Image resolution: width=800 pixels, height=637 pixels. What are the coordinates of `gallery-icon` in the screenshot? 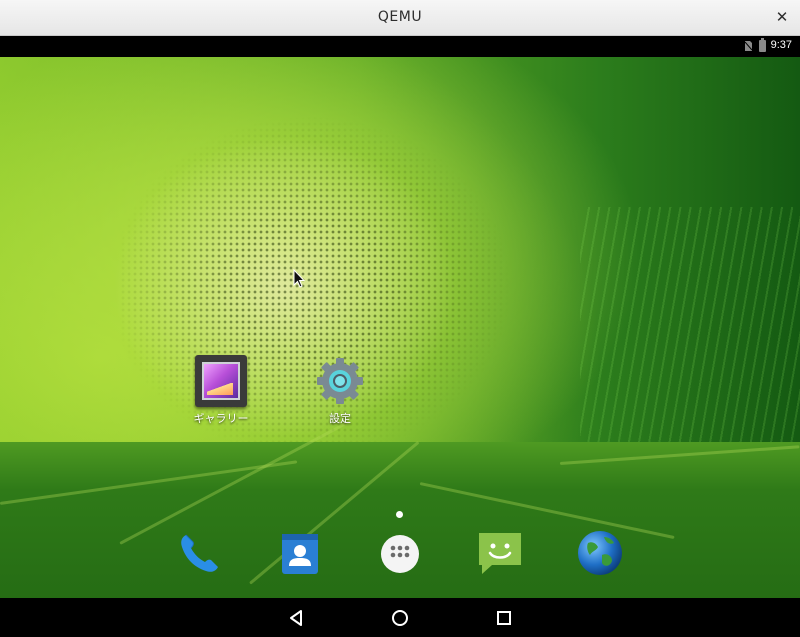 It's located at (221, 381).